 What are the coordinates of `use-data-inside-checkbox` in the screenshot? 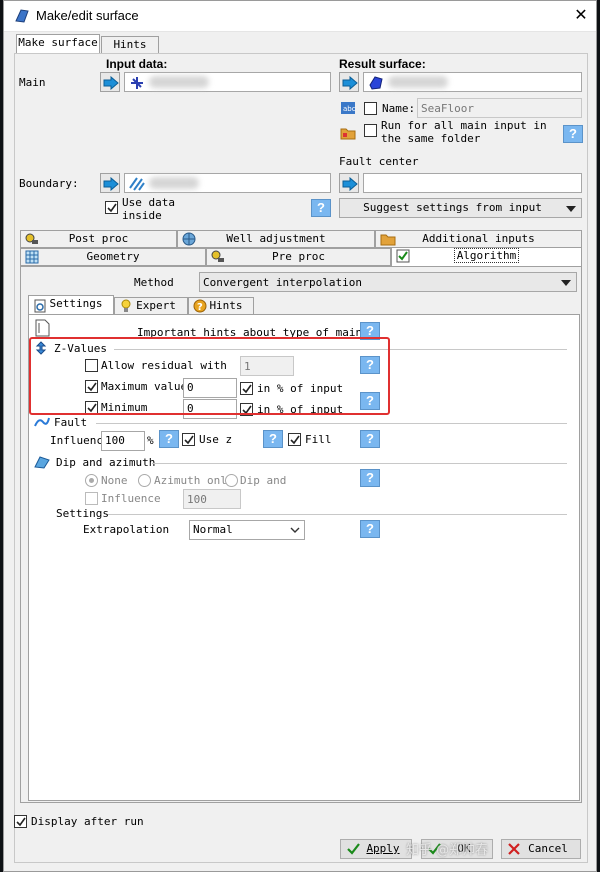 It's located at (111, 207).